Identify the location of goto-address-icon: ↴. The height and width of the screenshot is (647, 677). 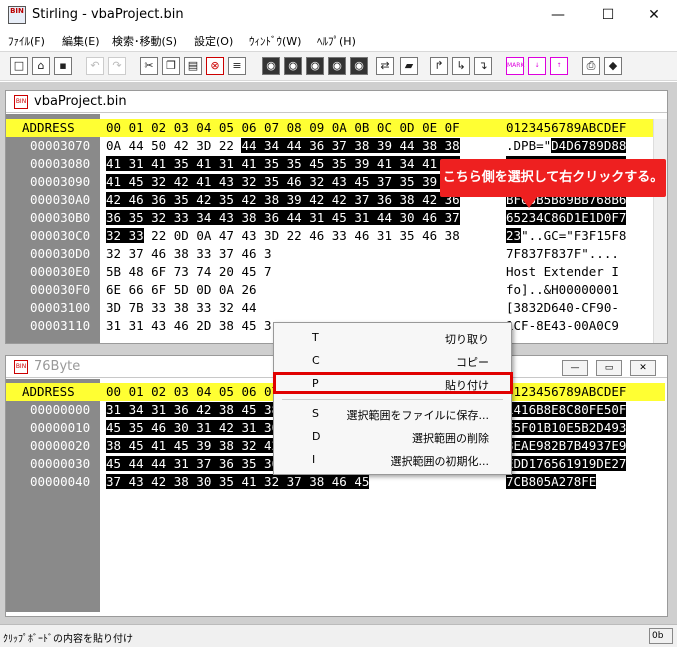
(483, 66).